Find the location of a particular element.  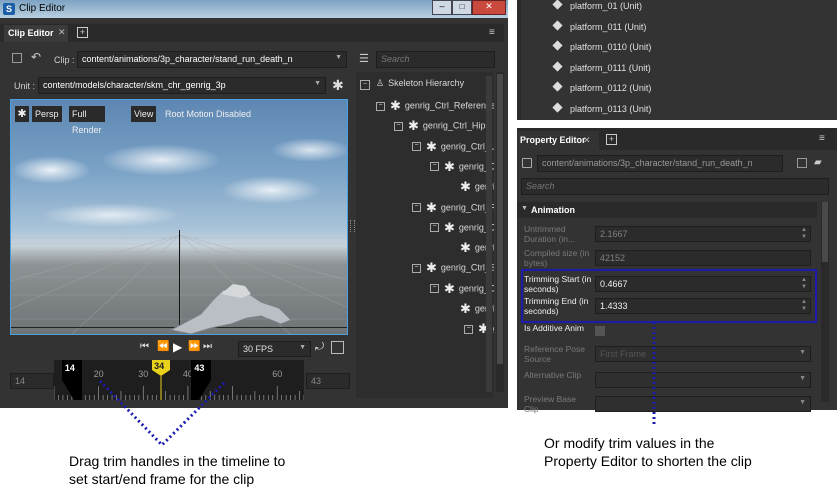

annotation-right-line2: Property Editor to shorten the clip is located at coordinates (648, 461).